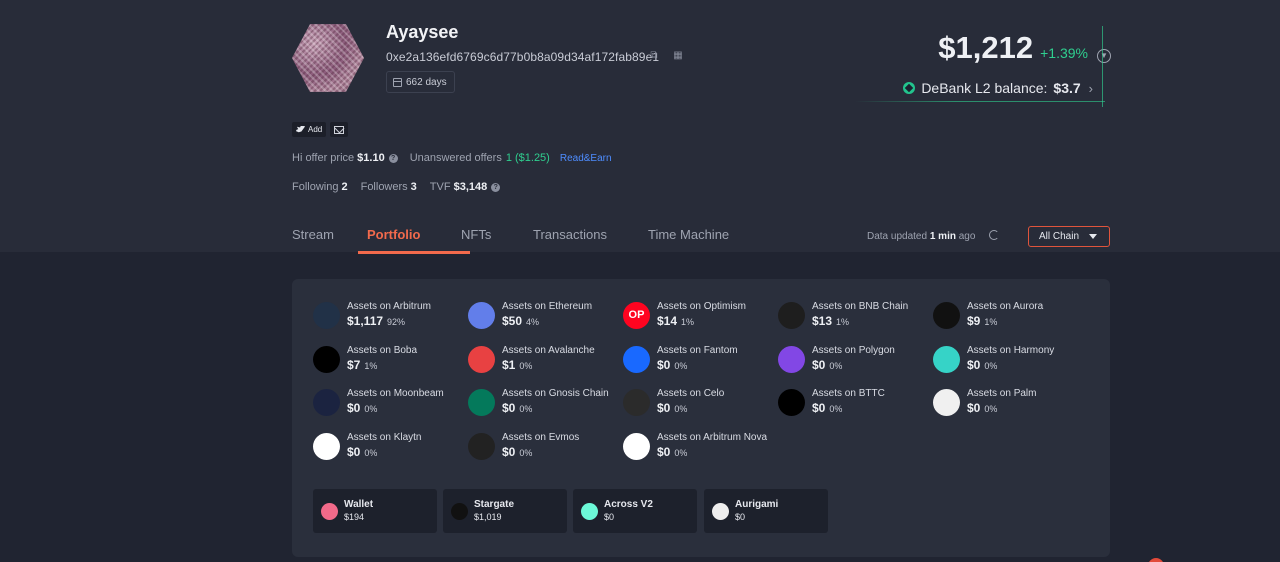 This screenshot has height=562, width=1280. I want to click on protocol-value: $1,019, so click(488, 517).